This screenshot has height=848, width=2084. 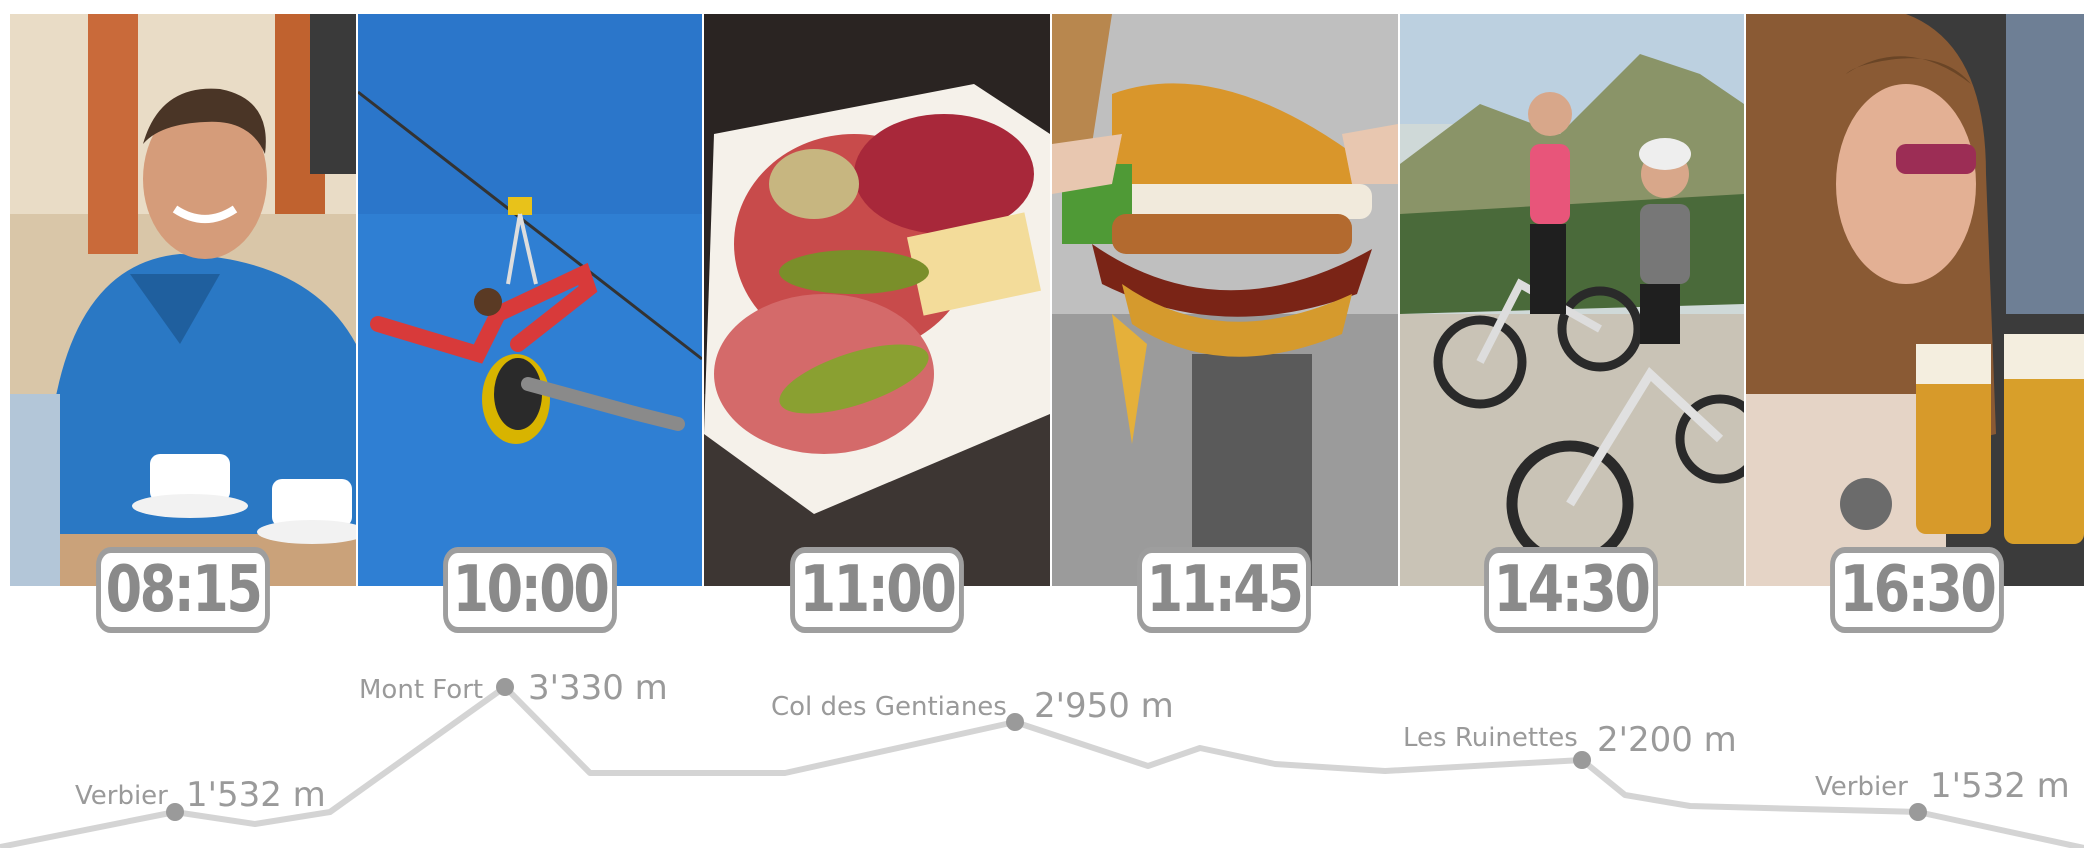 What do you see at coordinates (598, 688) in the screenshot?
I see `waypoint-altitude: 3'330 m` at bounding box center [598, 688].